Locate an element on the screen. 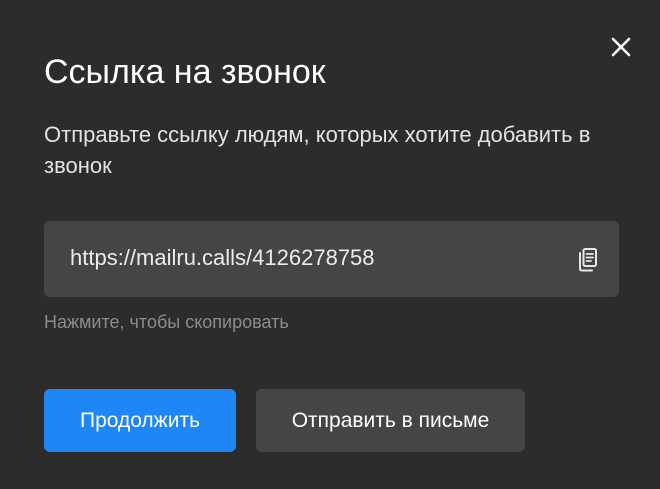 This screenshot has height=489, width=660. send-email-button: Отправить в письме is located at coordinates (390, 420).